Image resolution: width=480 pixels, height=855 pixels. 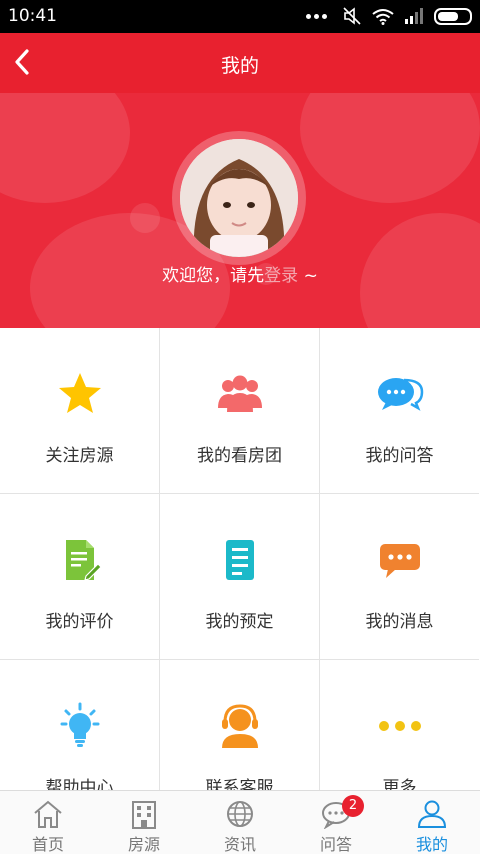 I want to click on mute-icon, so click(x=352, y=16).